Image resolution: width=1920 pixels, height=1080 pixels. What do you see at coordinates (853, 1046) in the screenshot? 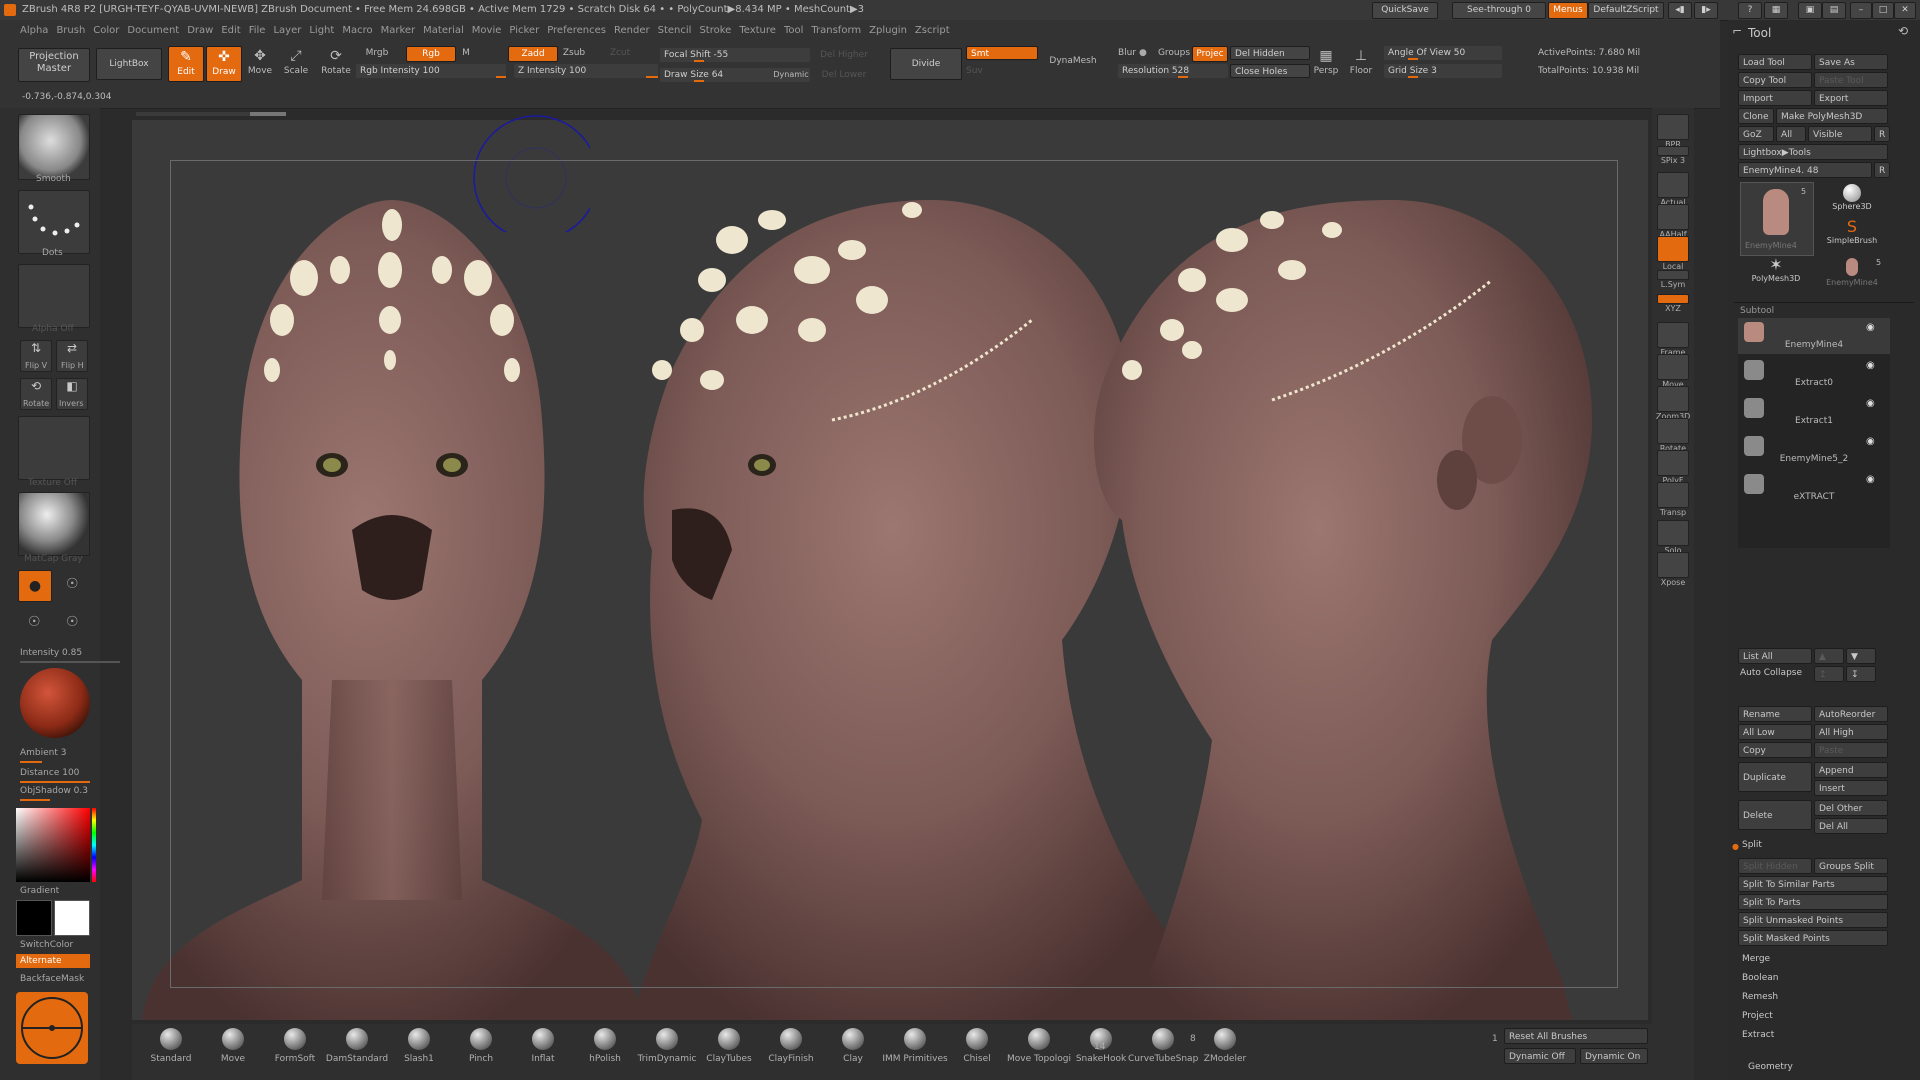
I see `brush-clay: Clay` at bounding box center [853, 1046].